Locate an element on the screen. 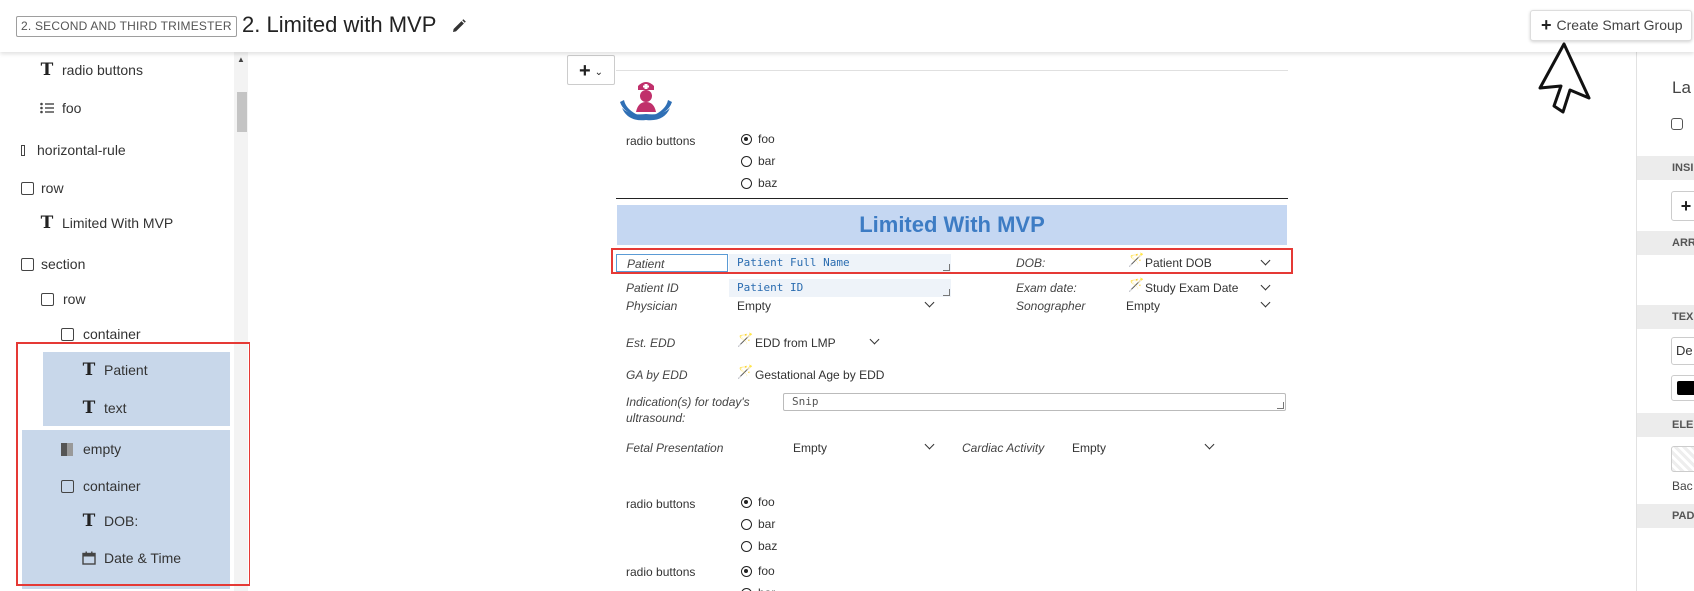 The height and width of the screenshot is (591, 1694). text-color-picker is located at coordinates (1682, 388).